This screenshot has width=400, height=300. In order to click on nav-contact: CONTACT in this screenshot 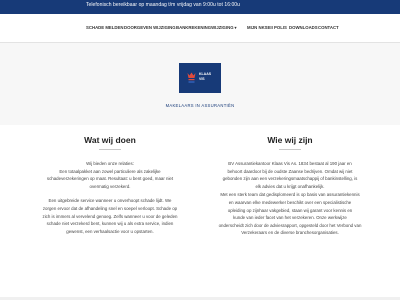, I will do `click(328, 27)`.